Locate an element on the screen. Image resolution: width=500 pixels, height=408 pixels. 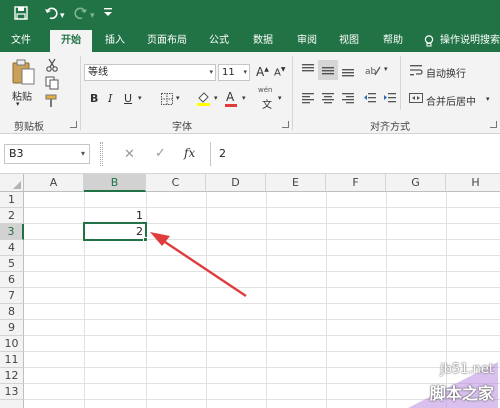
formula-bar-splitter is located at coordinates (101, 154).